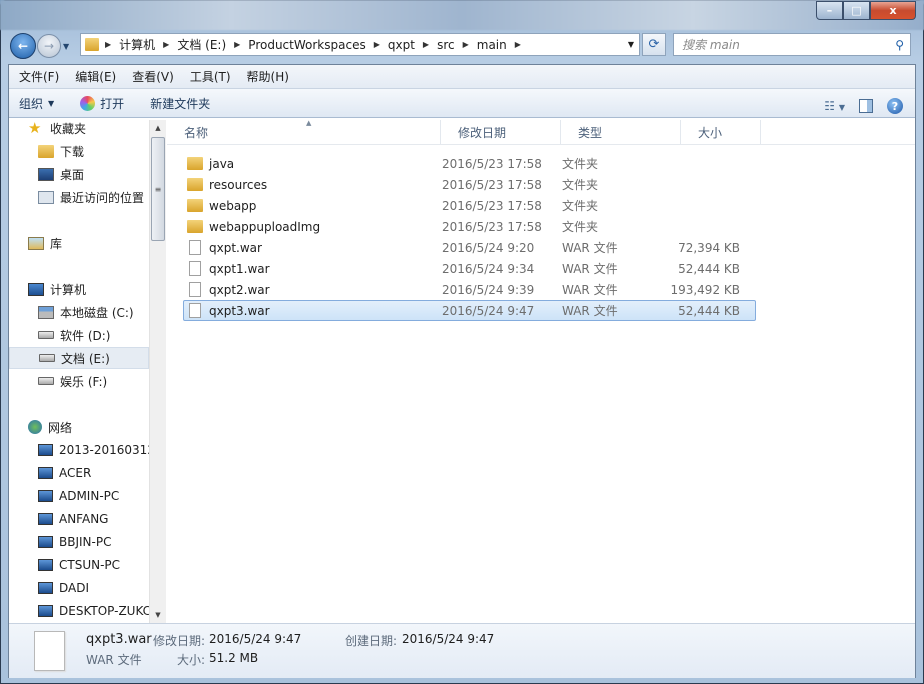  I want to click on file-row: qxpt.war 2016/5/24 9:20 WAR 文件 72,394 KB, so click(469, 247).